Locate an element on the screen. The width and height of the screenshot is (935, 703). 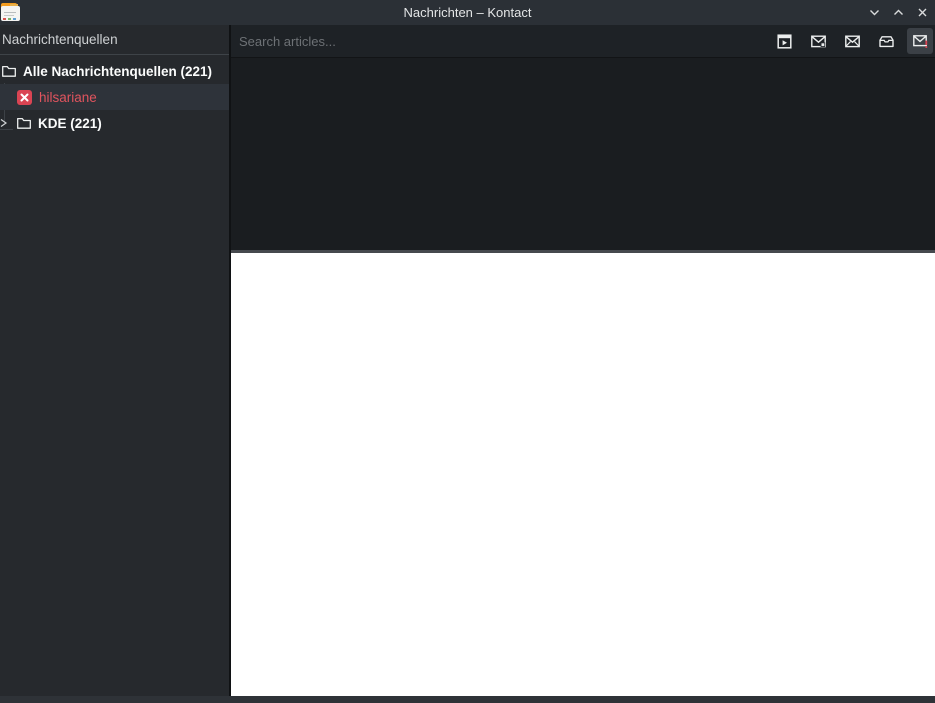
window-title: Nachrichten – Kontact is located at coordinates (467, 12).